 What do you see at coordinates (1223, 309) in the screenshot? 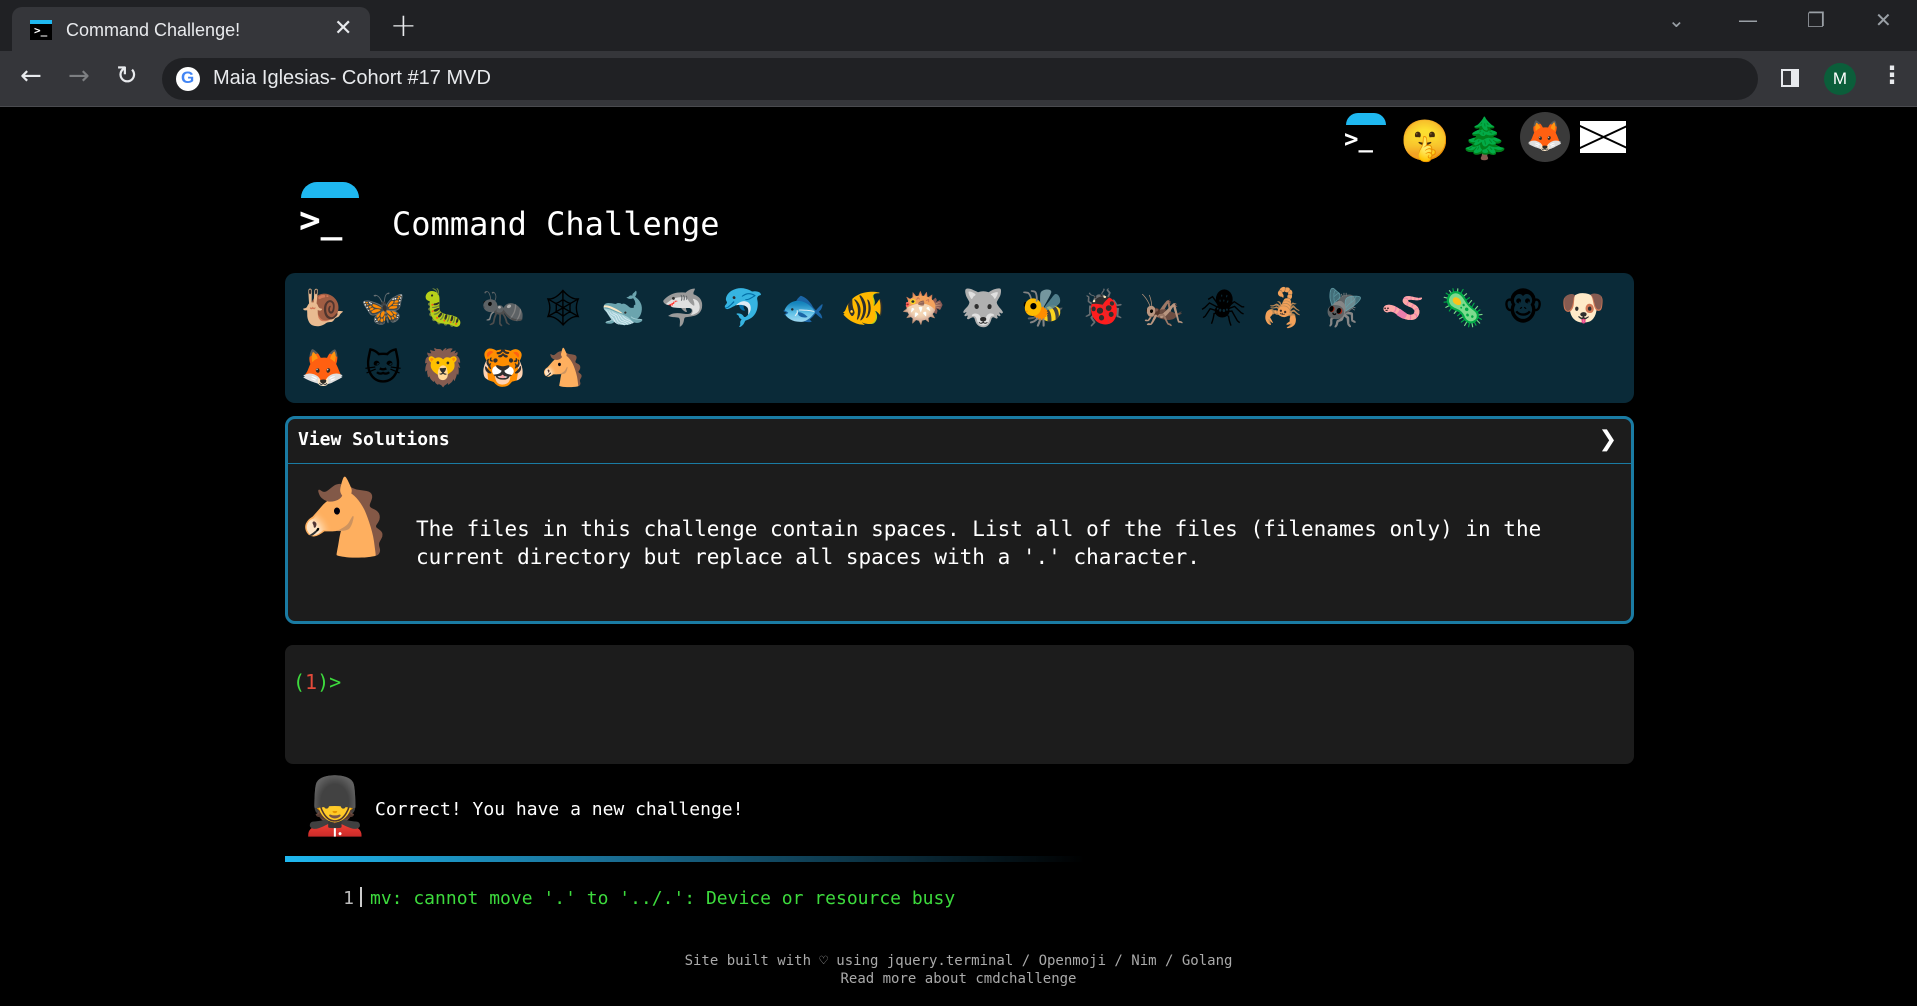
I see `spider-icon: 🕷` at bounding box center [1223, 309].